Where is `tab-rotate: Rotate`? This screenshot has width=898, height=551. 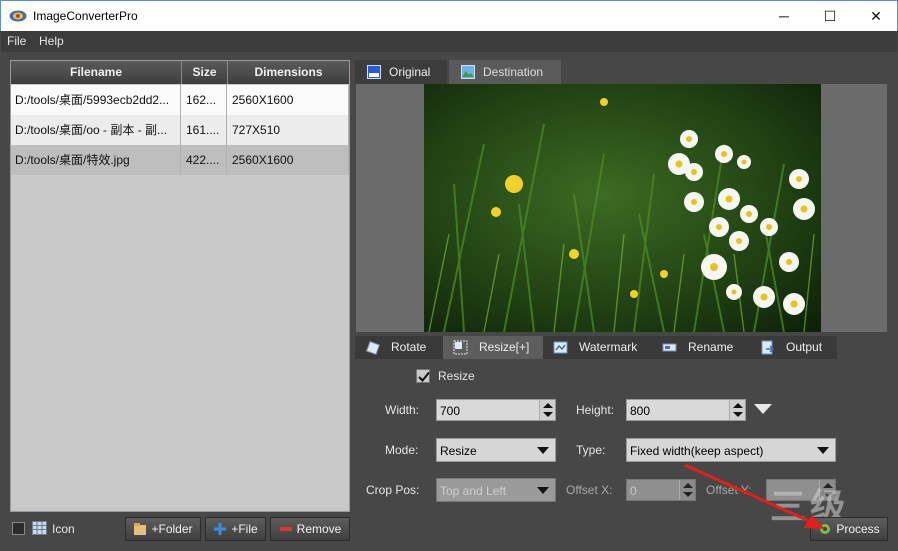 tab-rotate: Rotate is located at coordinates (399, 347).